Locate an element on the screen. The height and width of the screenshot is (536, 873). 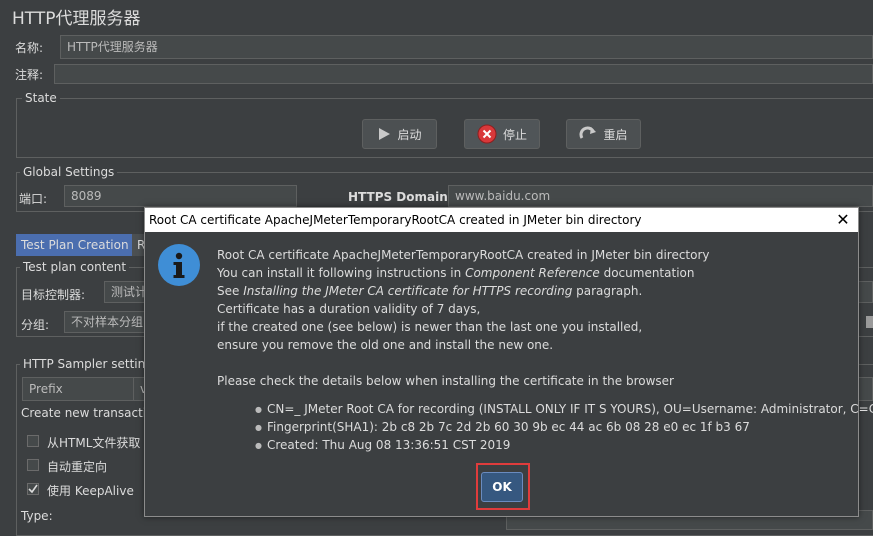
stop-button: 停止 is located at coordinates (502, 134).